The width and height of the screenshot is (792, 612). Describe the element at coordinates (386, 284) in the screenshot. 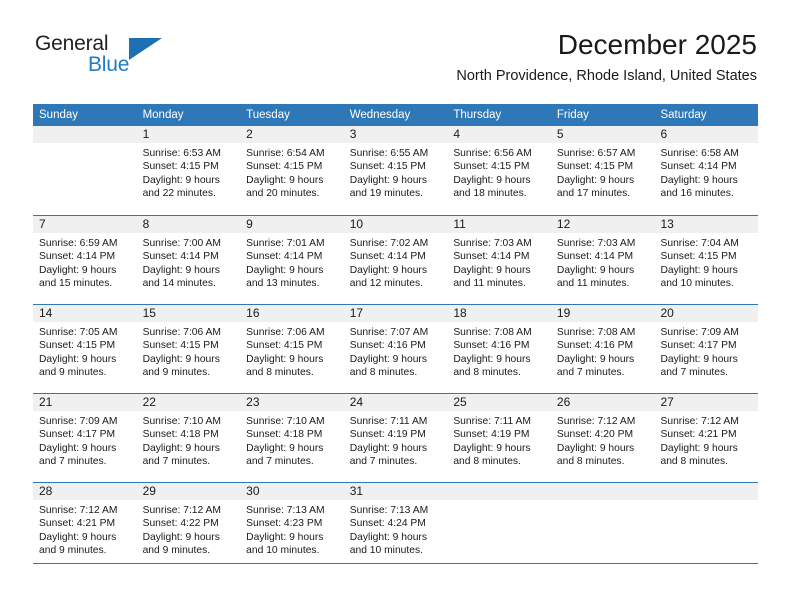

I see `daylight-text-line2: and 12 minutes.` at that location.